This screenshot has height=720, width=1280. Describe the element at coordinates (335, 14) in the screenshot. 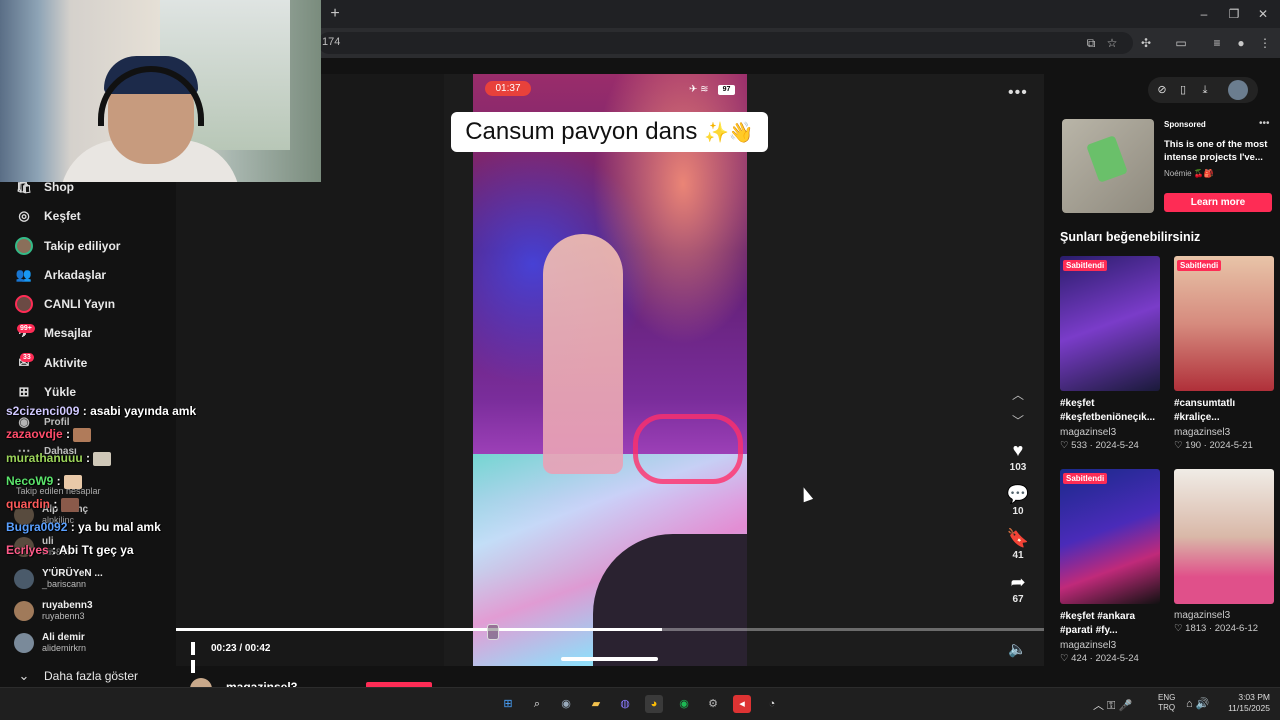

I see `new-tab-button: +` at that location.